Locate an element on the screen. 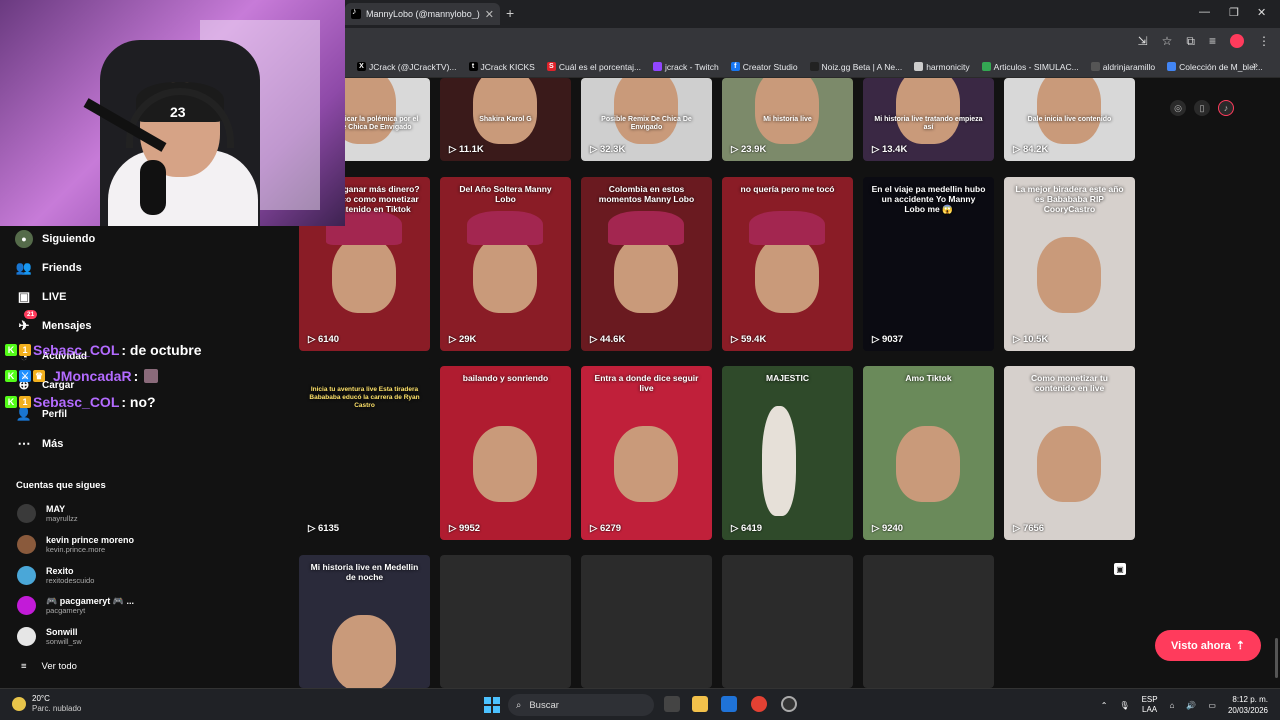 This screenshot has width=1280, height=720. video-caption: bailando y sonriendo is located at coordinates (505, 378).